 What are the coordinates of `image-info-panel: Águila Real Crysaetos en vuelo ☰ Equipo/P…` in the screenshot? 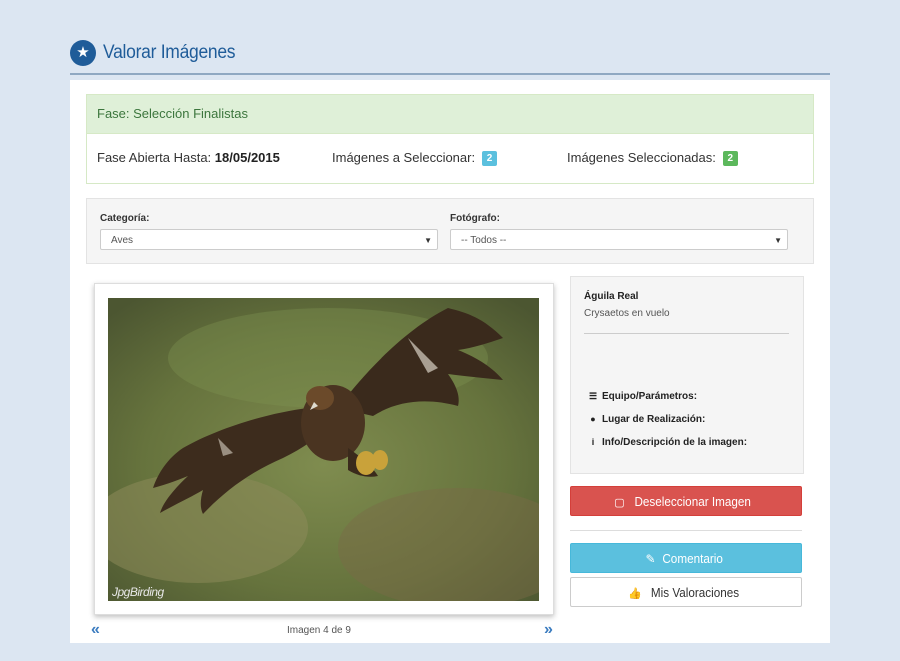 It's located at (687, 375).